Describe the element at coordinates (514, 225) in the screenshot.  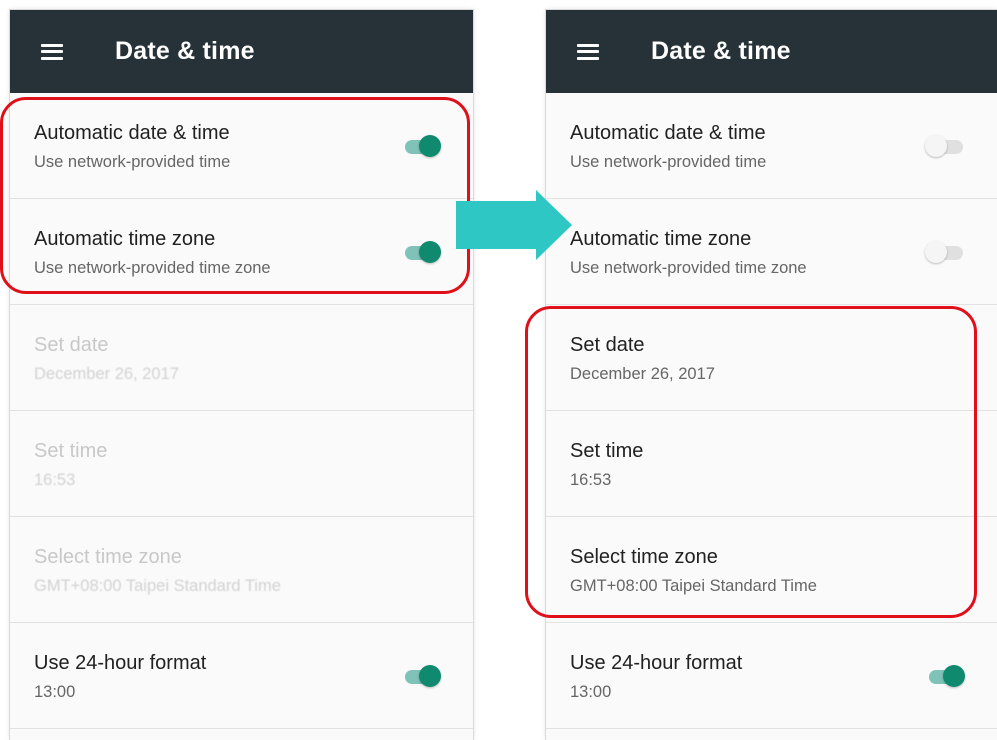
I see `right-arrow-icon` at that location.